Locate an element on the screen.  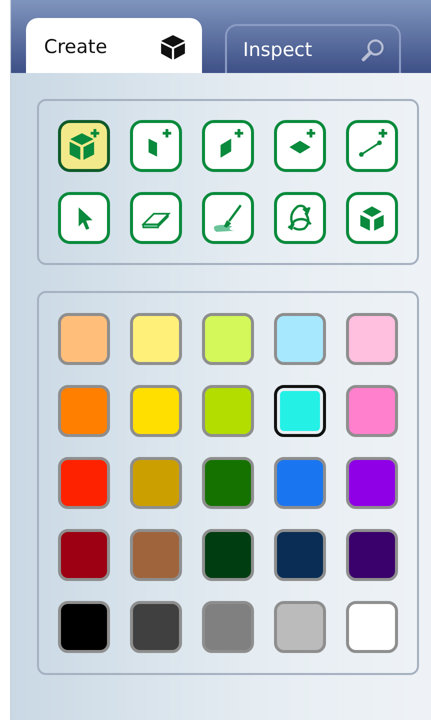
solid-tool-button is located at coordinates (84, 146).